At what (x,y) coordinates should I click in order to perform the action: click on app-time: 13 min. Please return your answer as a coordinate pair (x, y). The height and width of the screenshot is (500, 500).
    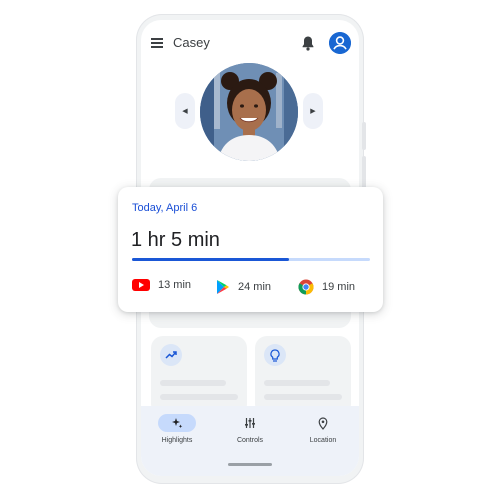
    Looking at the image, I should click on (175, 285).